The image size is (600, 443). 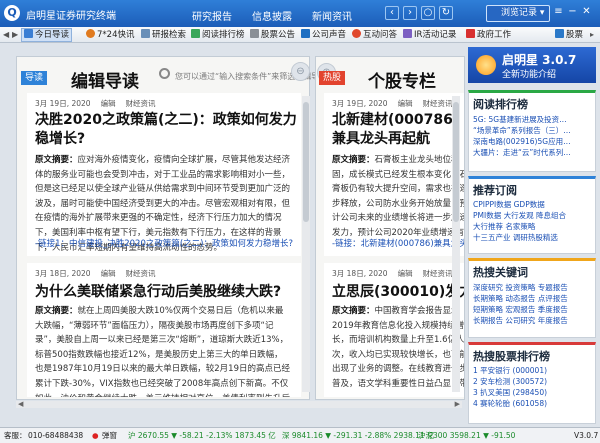 What do you see at coordinates (166, 130) in the screenshot?
I see `article-title: 决胜2020之政策篇(之二)：政策如何发力稳增长?` at bounding box center [166, 130].